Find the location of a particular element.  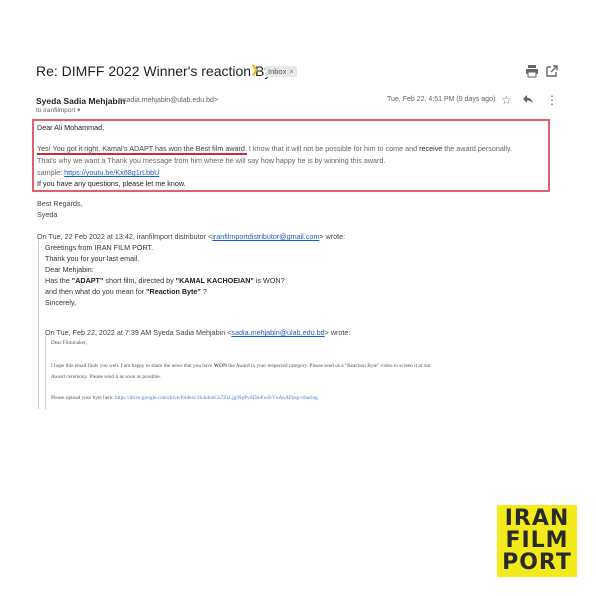

body-line-sample: sample: https://youtu.be/Kx68g1rLbbU is located at coordinates (98, 172).